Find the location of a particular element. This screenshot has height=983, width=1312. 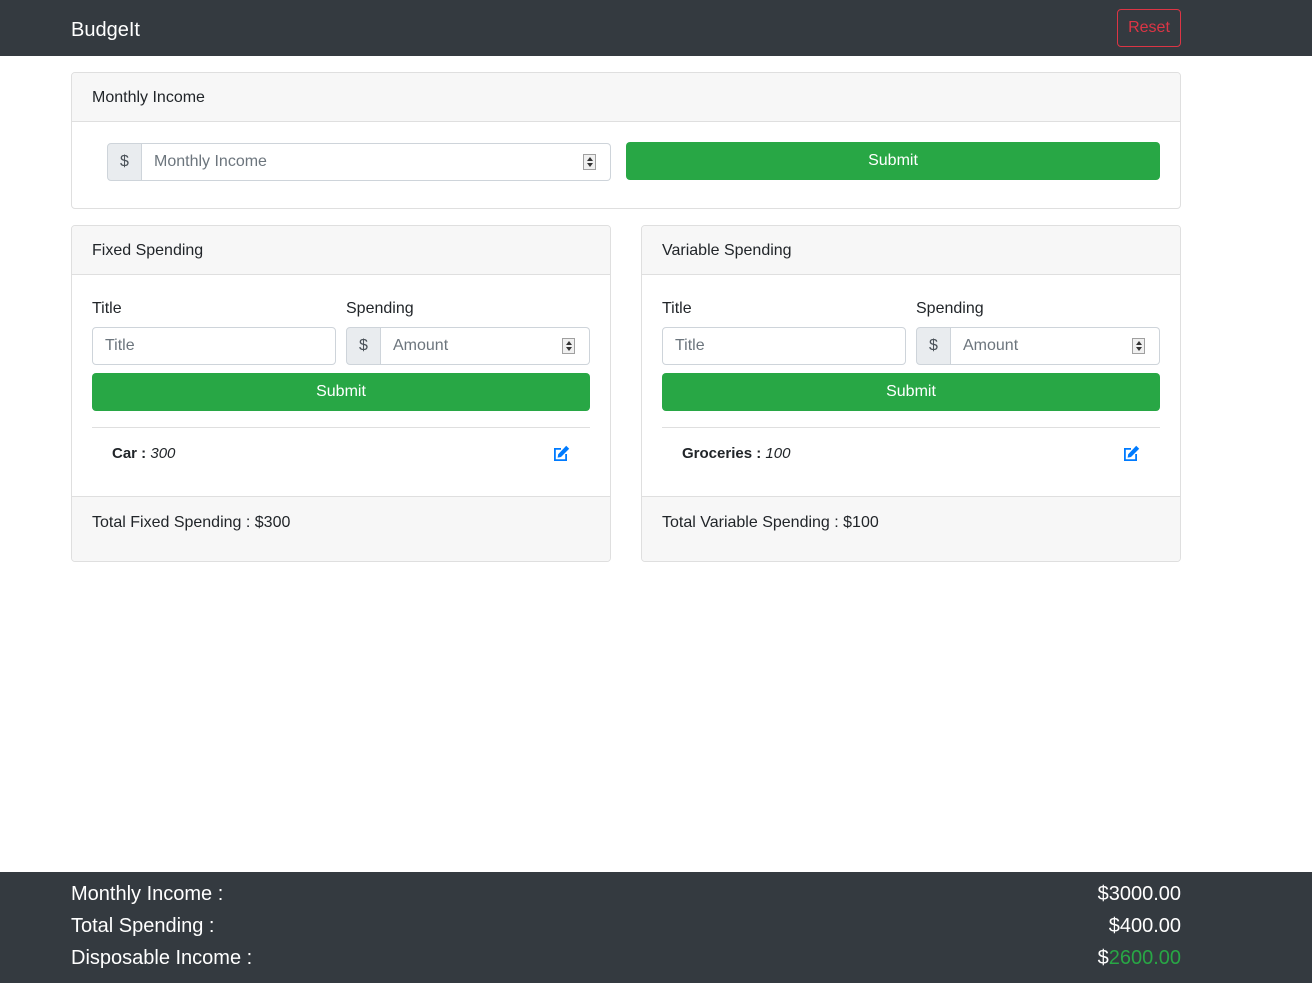

variable-title-placeholder: Title is located at coordinates (690, 345).